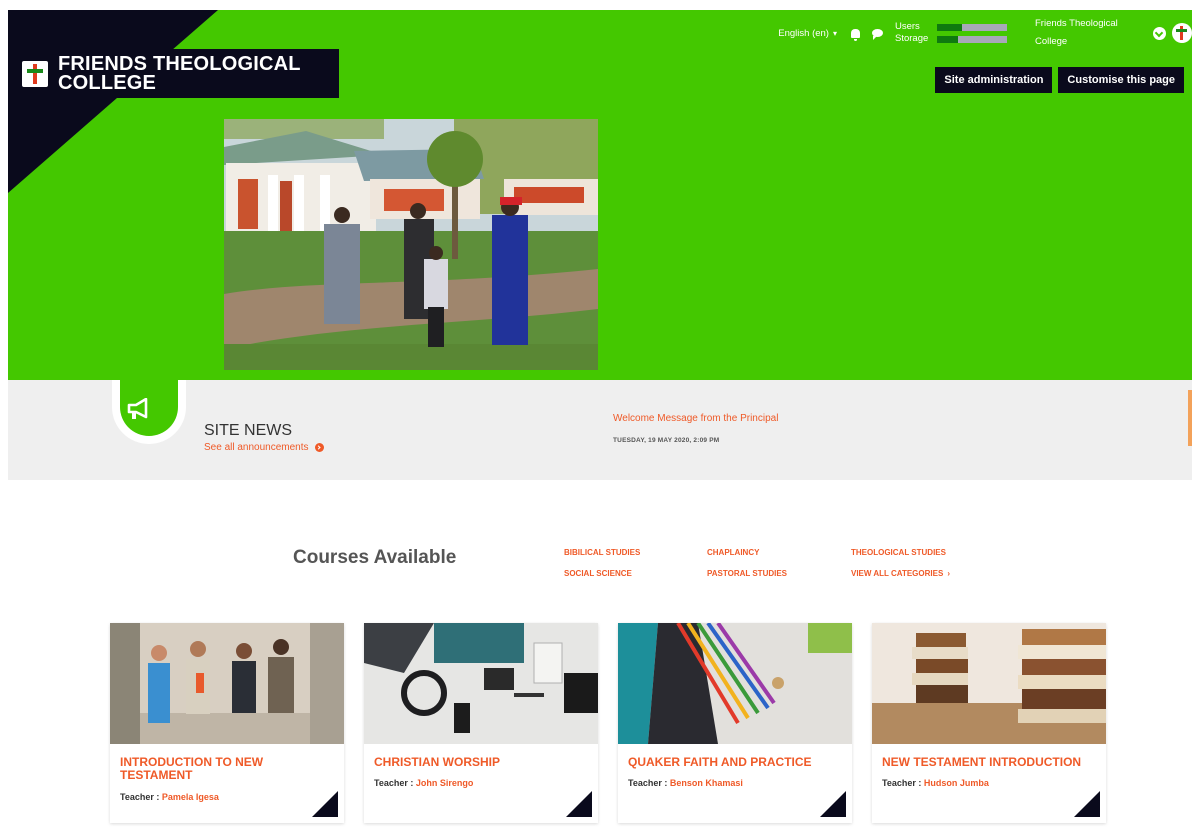 This screenshot has height=829, width=1192. Describe the element at coordinates (994, 80) in the screenshot. I see `site-administration-button: Site administration` at that location.